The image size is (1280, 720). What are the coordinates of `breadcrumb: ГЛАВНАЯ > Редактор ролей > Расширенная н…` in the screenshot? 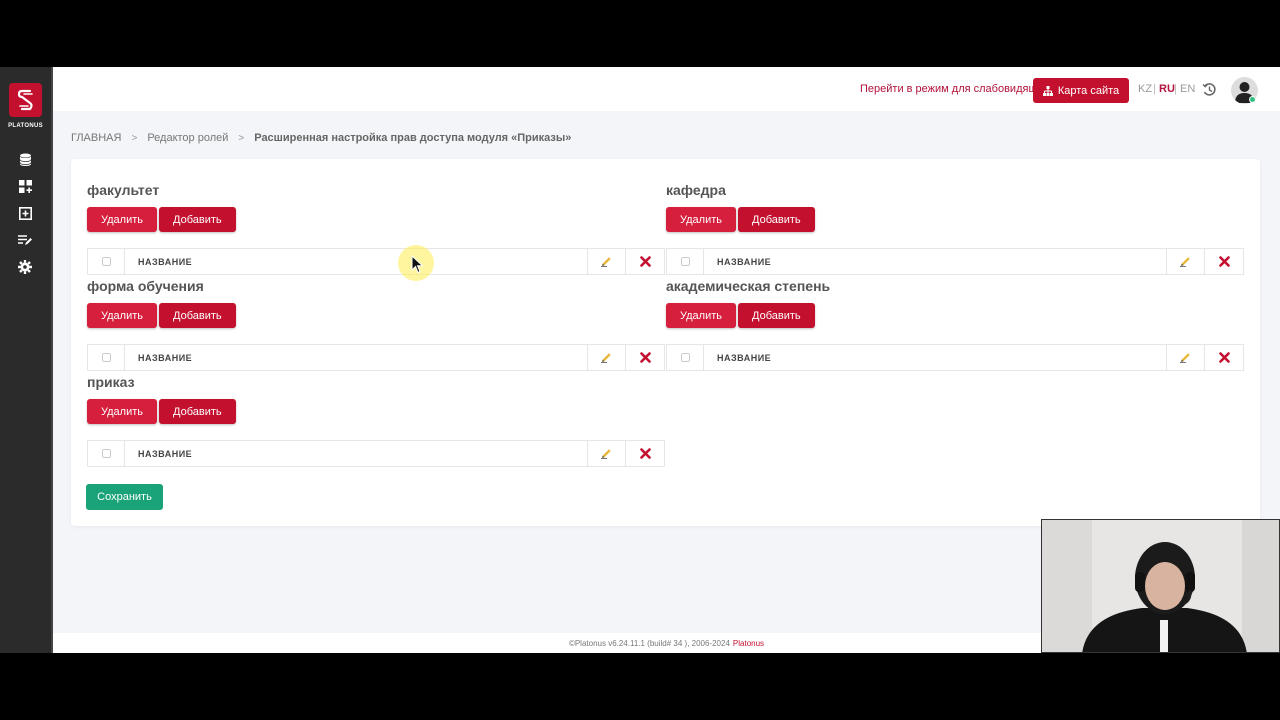 It's located at (321, 138).